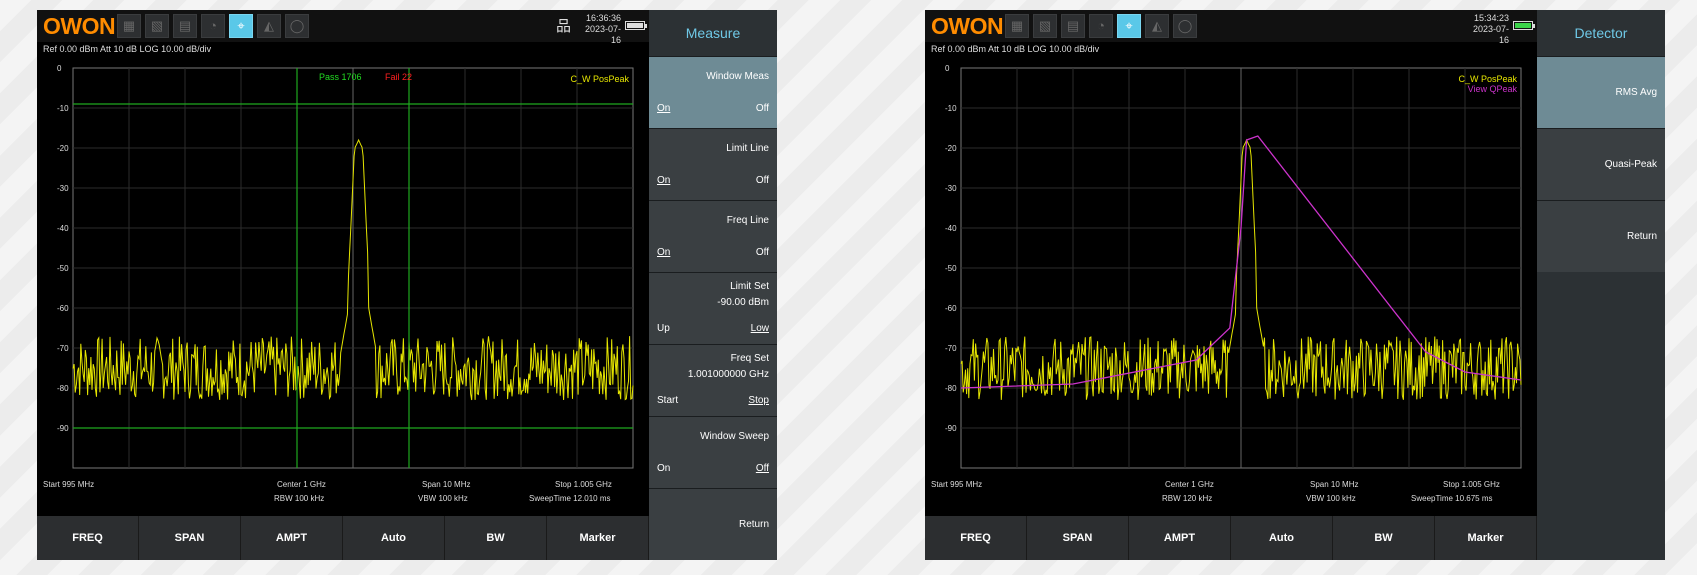  Describe the element at coordinates (762, 252) in the screenshot. I see `freq-line-off: Off` at that location.